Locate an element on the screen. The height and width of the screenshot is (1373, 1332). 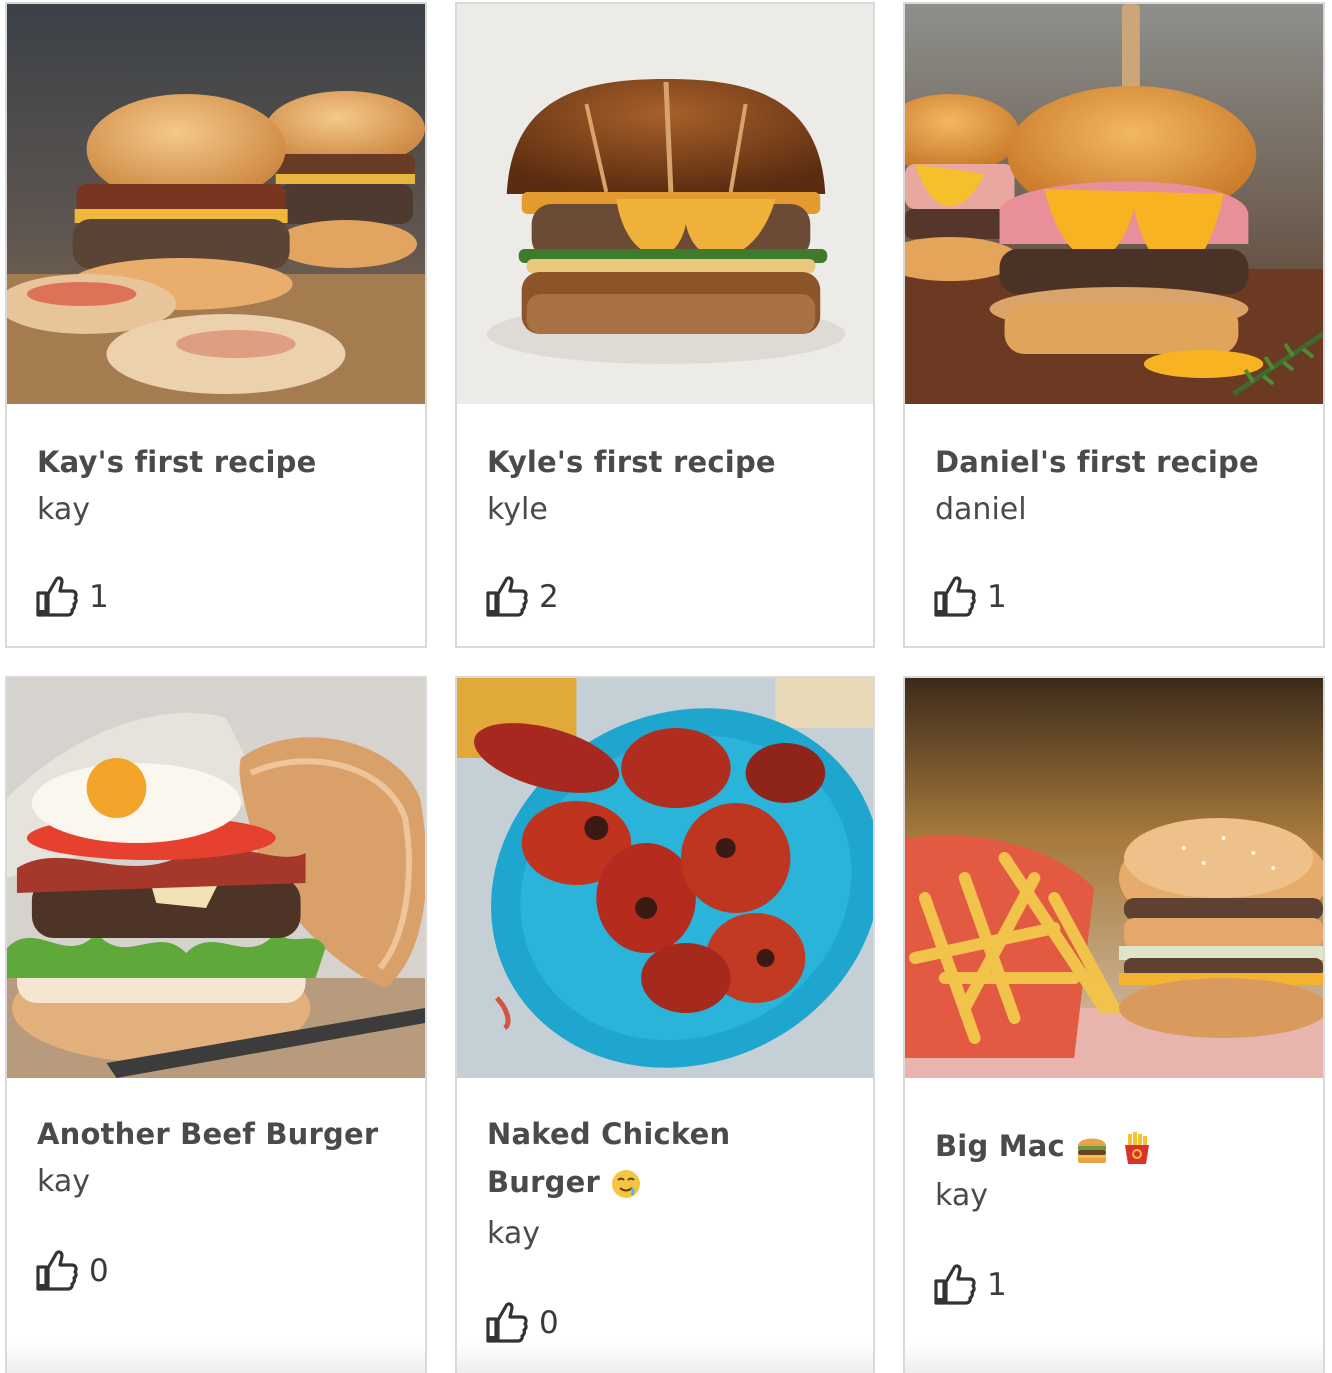
big-mac-fries-photo is located at coordinates (1114, 878).